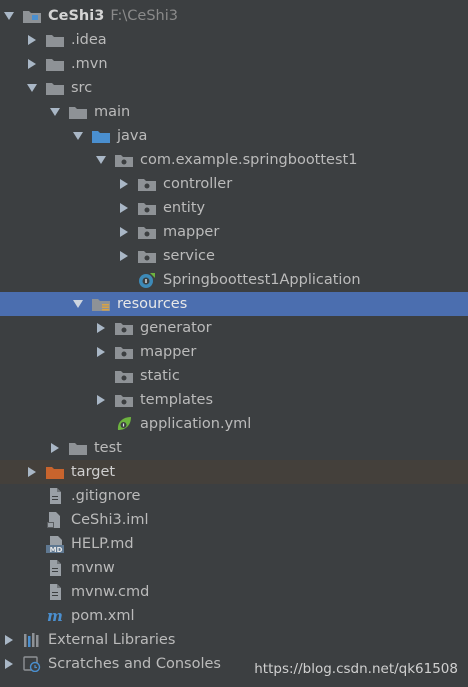 The width and height of the screenshot is (468, 687). Describe the element at coordinates (32, 16) in the screenshot. I see `module-folder-icon` at that location.